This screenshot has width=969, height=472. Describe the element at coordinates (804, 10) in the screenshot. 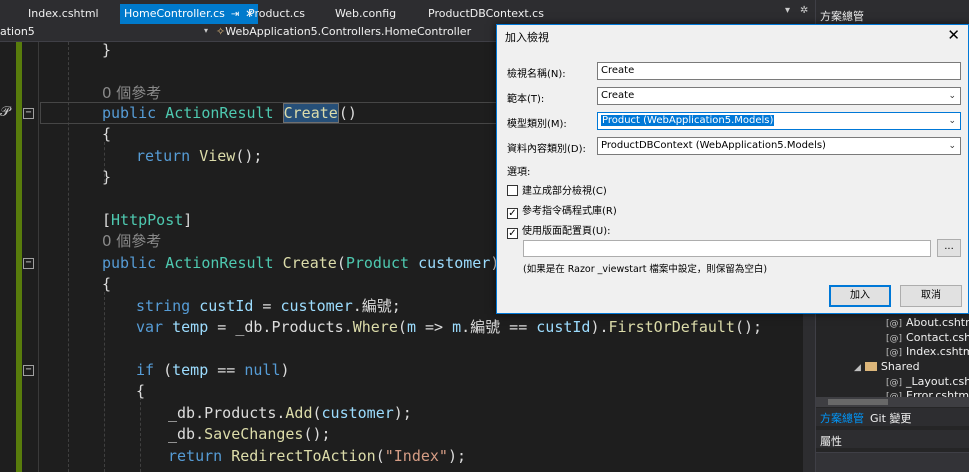

I see `gear-icon: ✲` at that location.